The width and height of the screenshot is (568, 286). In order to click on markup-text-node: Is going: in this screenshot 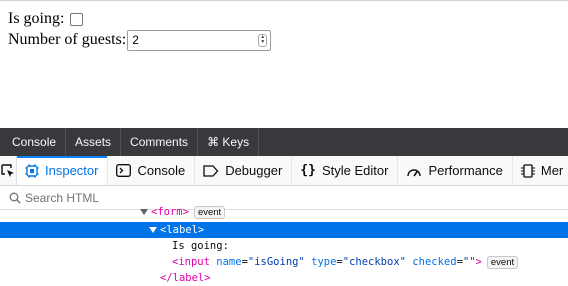, I will do `click(284, 246)`.